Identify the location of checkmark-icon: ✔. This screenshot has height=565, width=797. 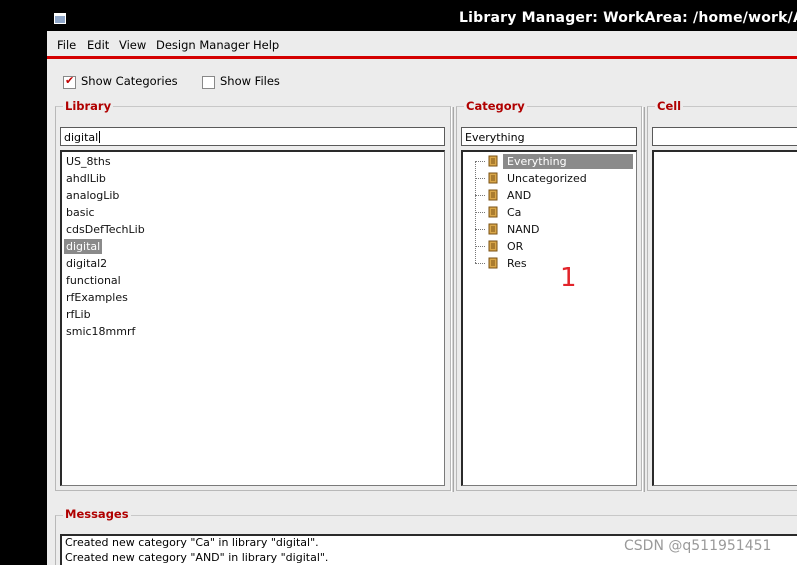
(70, 80).